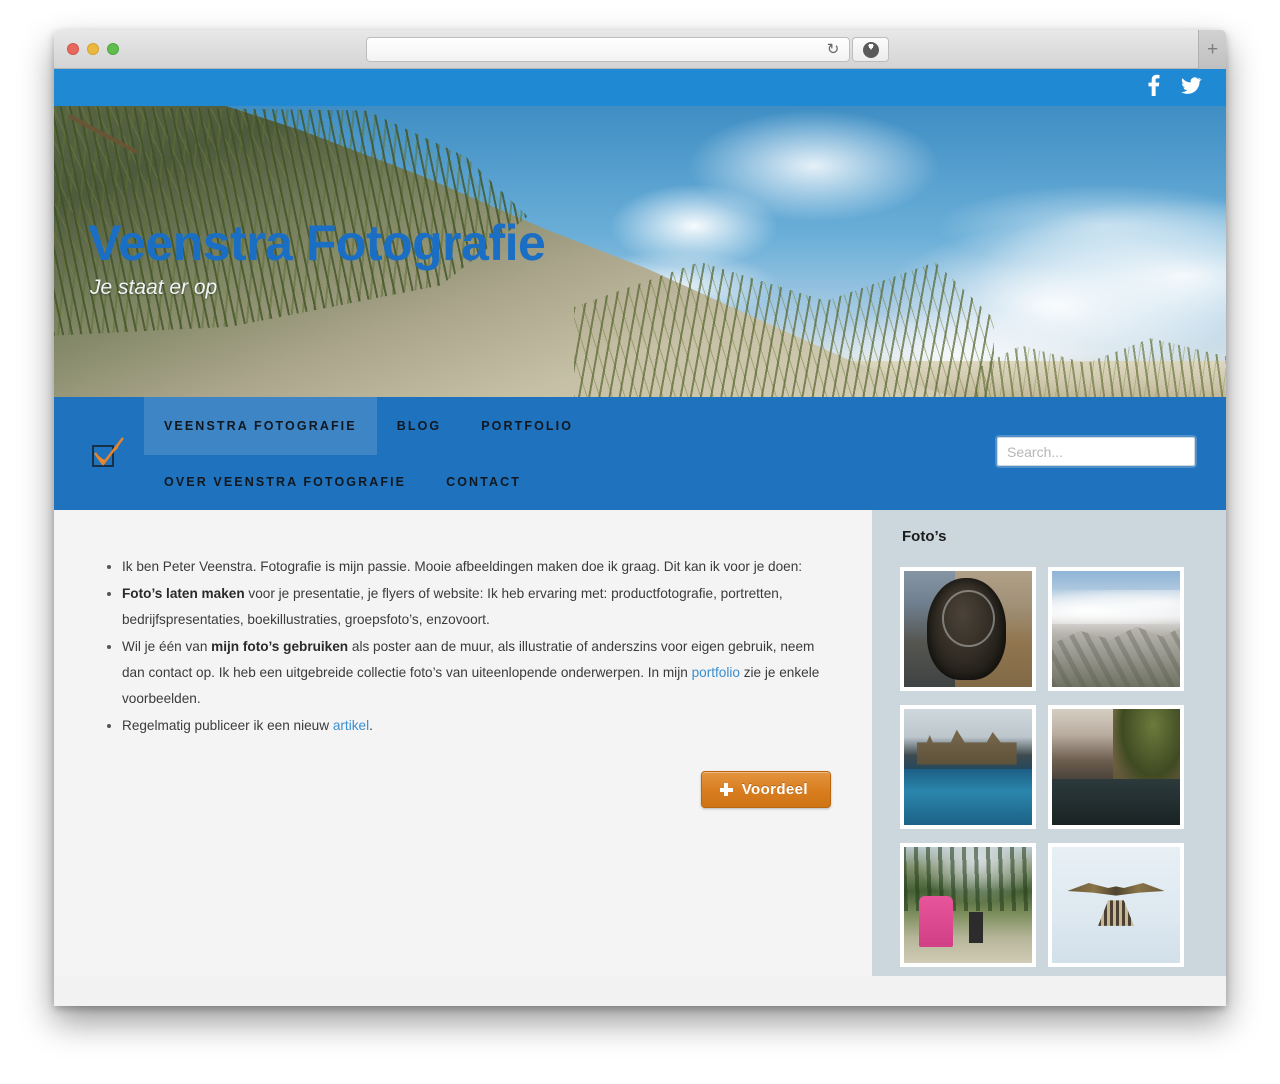 The width and height of the screenshot is (1280, 1084). Describe the element at coordinates (260, 426) in the screenshot. I see `nav-item-veenstra-fotografie: VEENSTRA FOTOGRAFIE` at that location.